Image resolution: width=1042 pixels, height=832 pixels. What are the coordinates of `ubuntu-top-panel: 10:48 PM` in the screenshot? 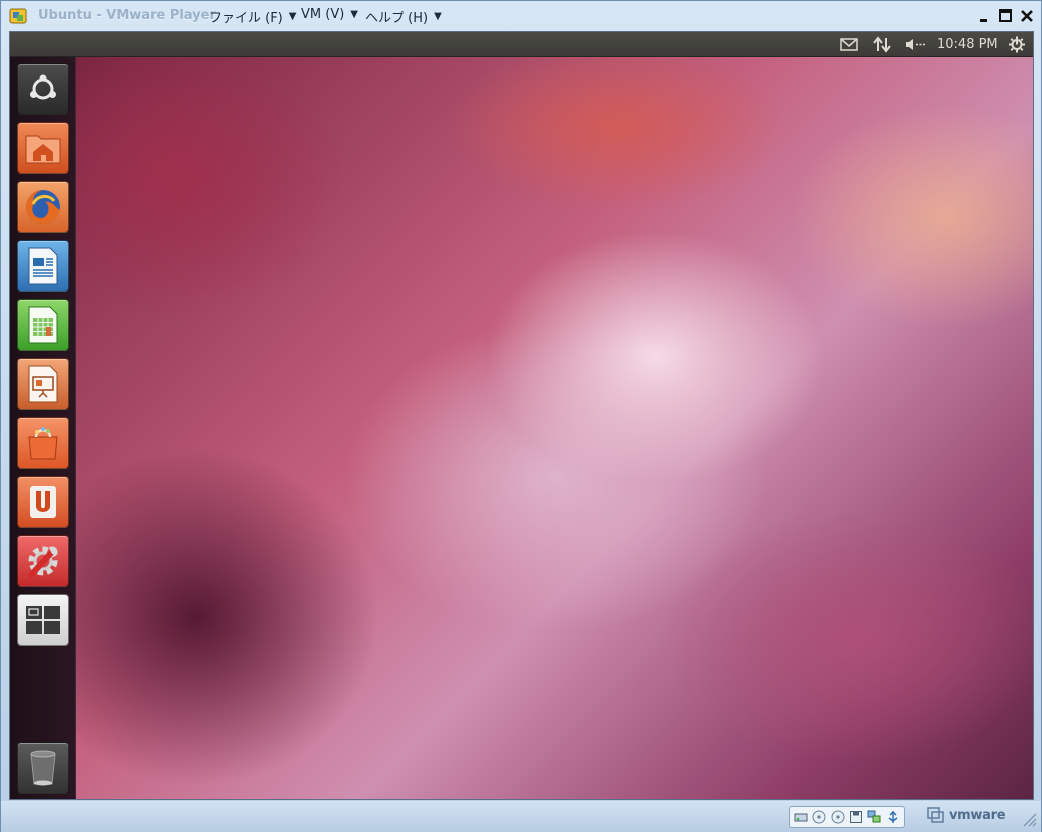 It's located at (521, 44).